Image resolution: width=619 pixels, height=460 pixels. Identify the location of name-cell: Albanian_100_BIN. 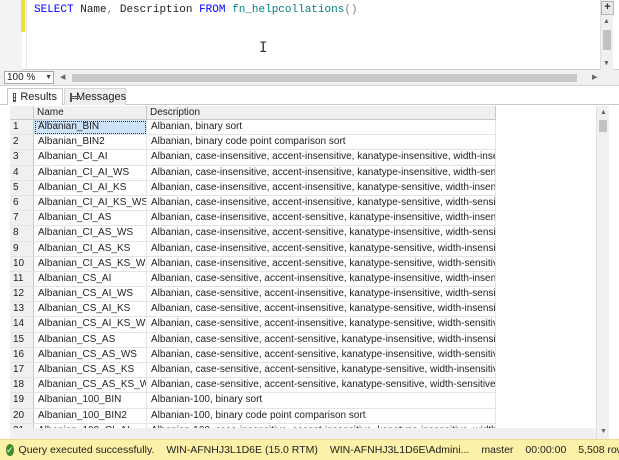
(90, 401).